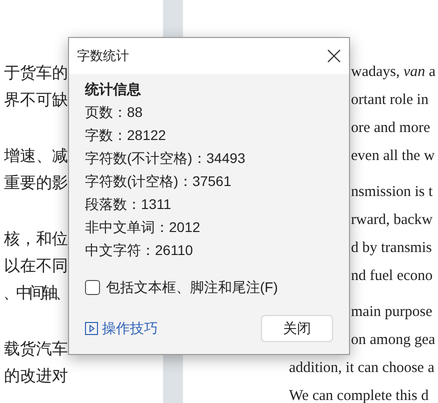 The height and width of the screenshot is (403, 438). I want to click on checkbox-label: 包括文本框、脚注和尾注(F), so click(192, 287).